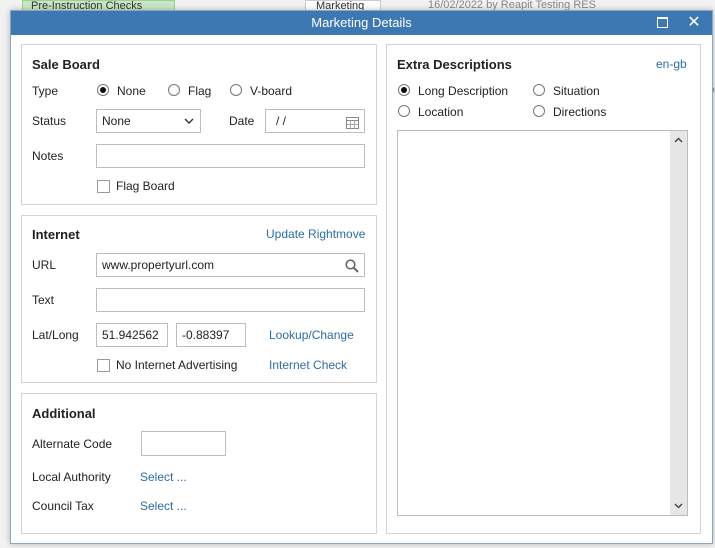  I want to click on text-input, so click(230, 300).